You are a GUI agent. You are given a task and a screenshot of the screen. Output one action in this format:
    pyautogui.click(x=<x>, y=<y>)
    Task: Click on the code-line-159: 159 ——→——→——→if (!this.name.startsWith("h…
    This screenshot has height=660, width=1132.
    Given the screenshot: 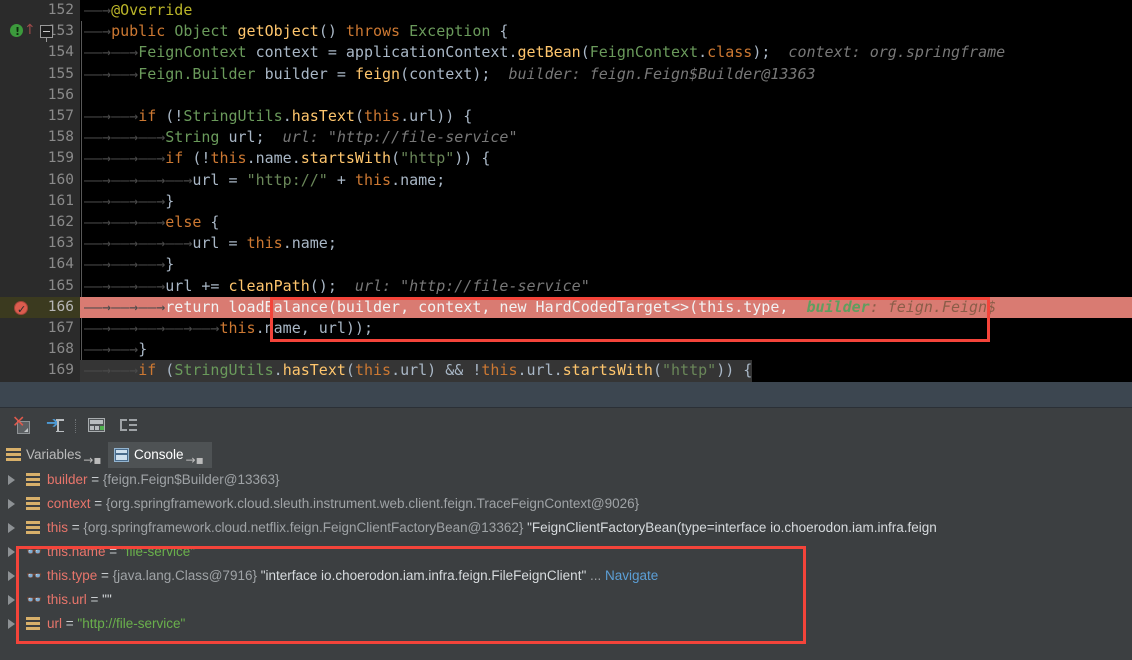 What is the action you would take?
    pyautogui.click(x=566, y=159)
    